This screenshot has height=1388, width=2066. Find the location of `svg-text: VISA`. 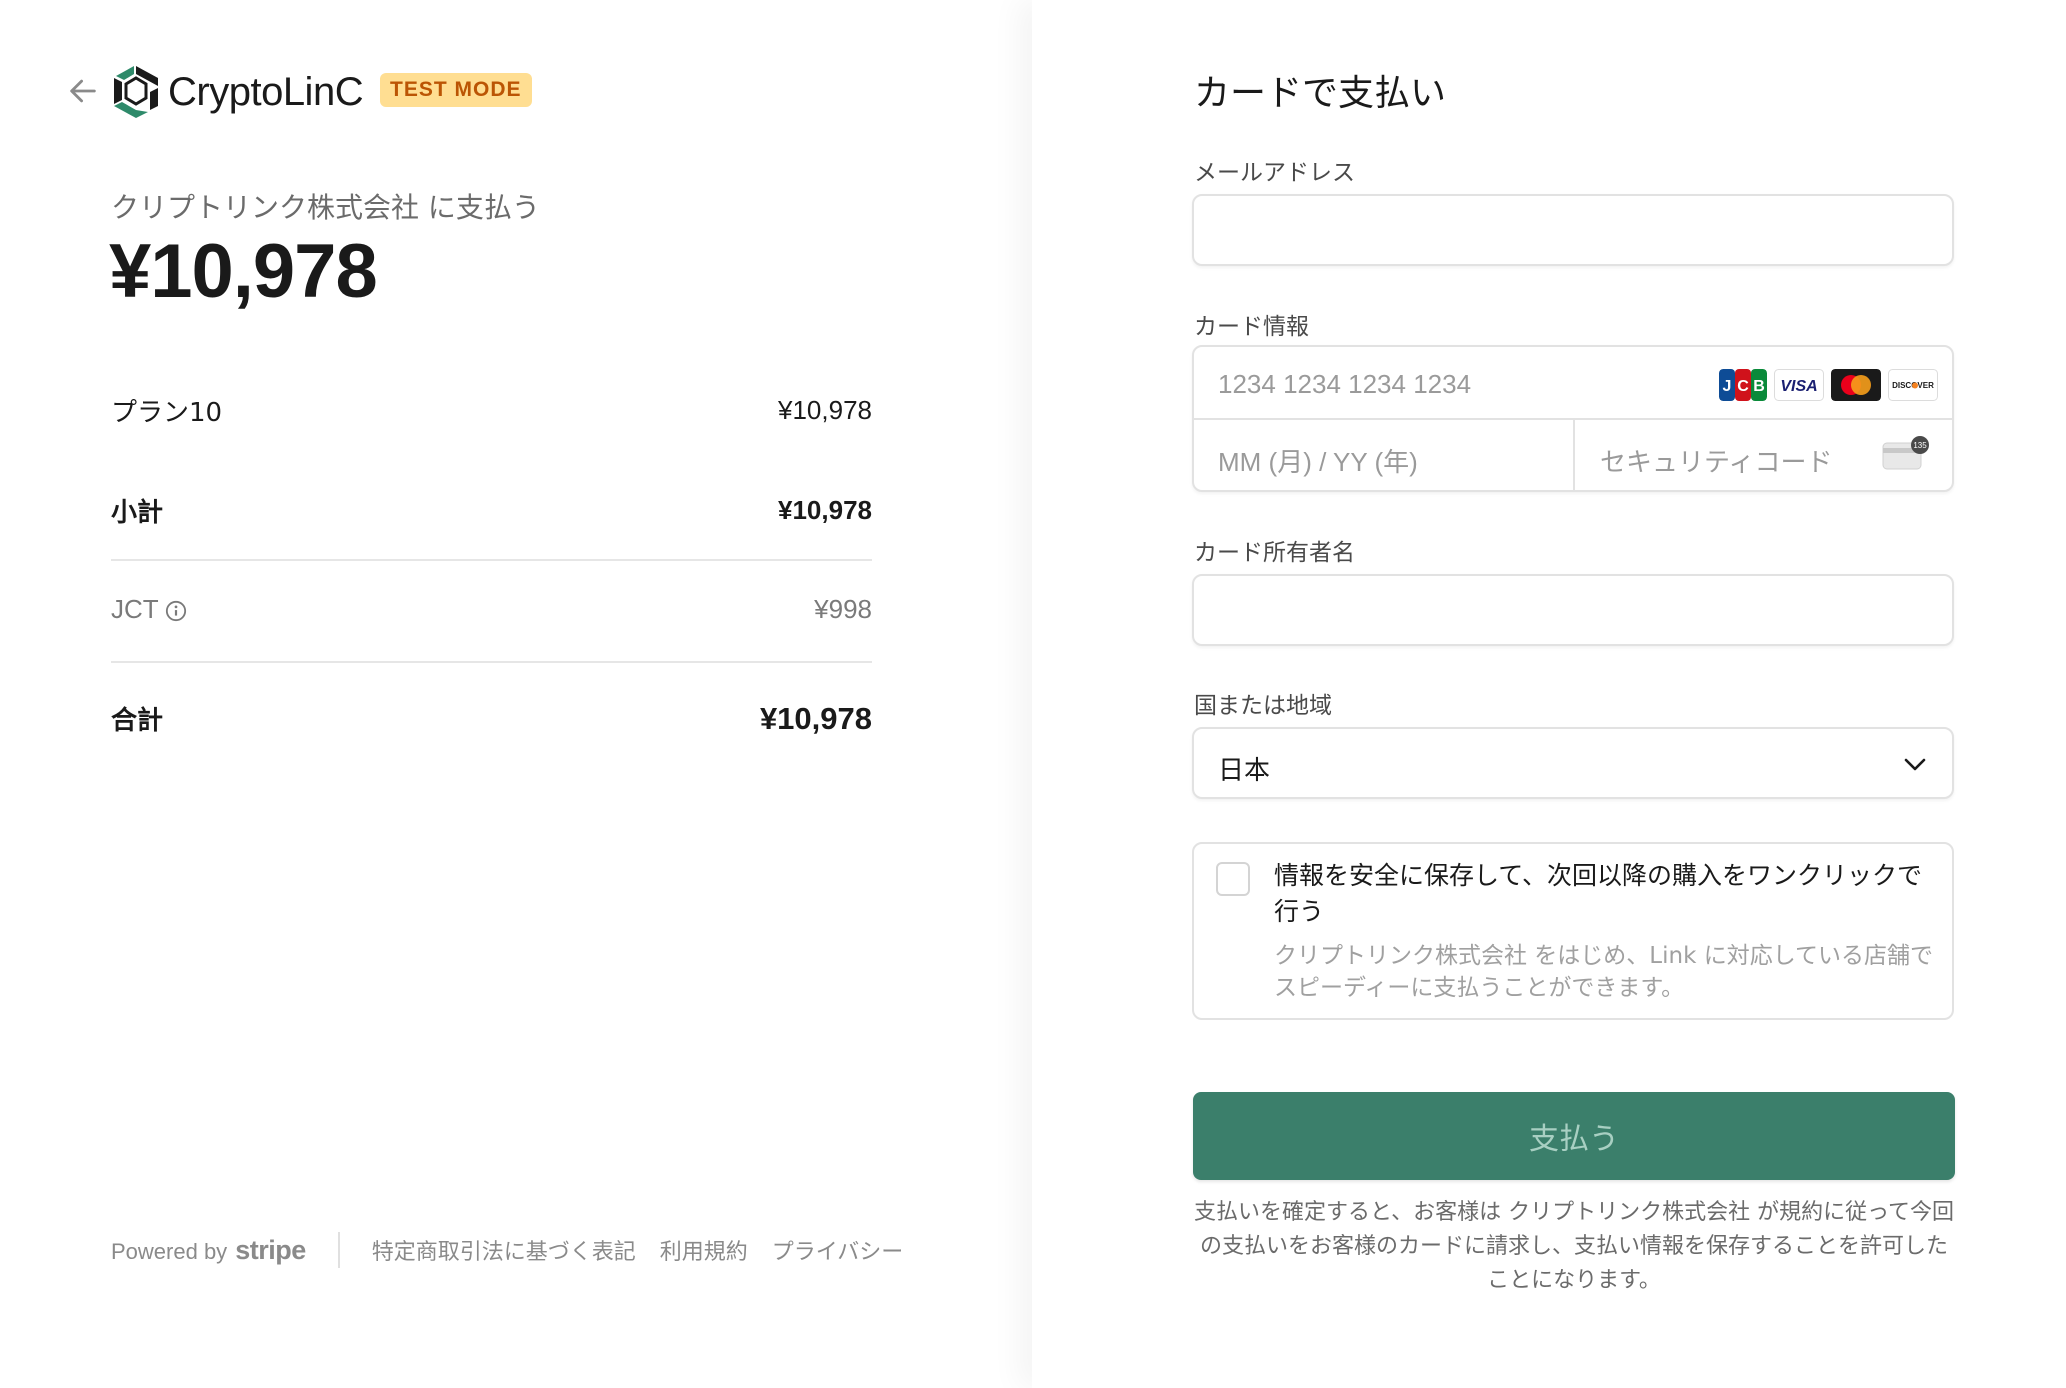

svg-text: VISA is located at coordinates (1798, 386).